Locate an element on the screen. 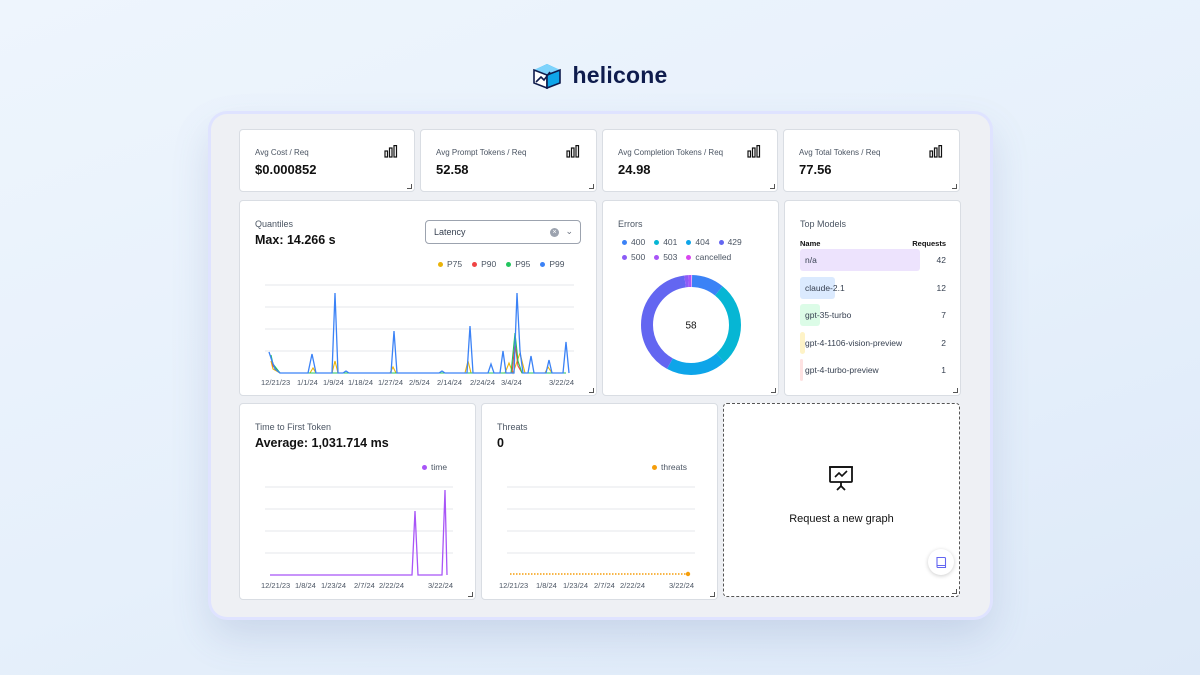  legend-label: 404 is located at coordinates (702, 242).